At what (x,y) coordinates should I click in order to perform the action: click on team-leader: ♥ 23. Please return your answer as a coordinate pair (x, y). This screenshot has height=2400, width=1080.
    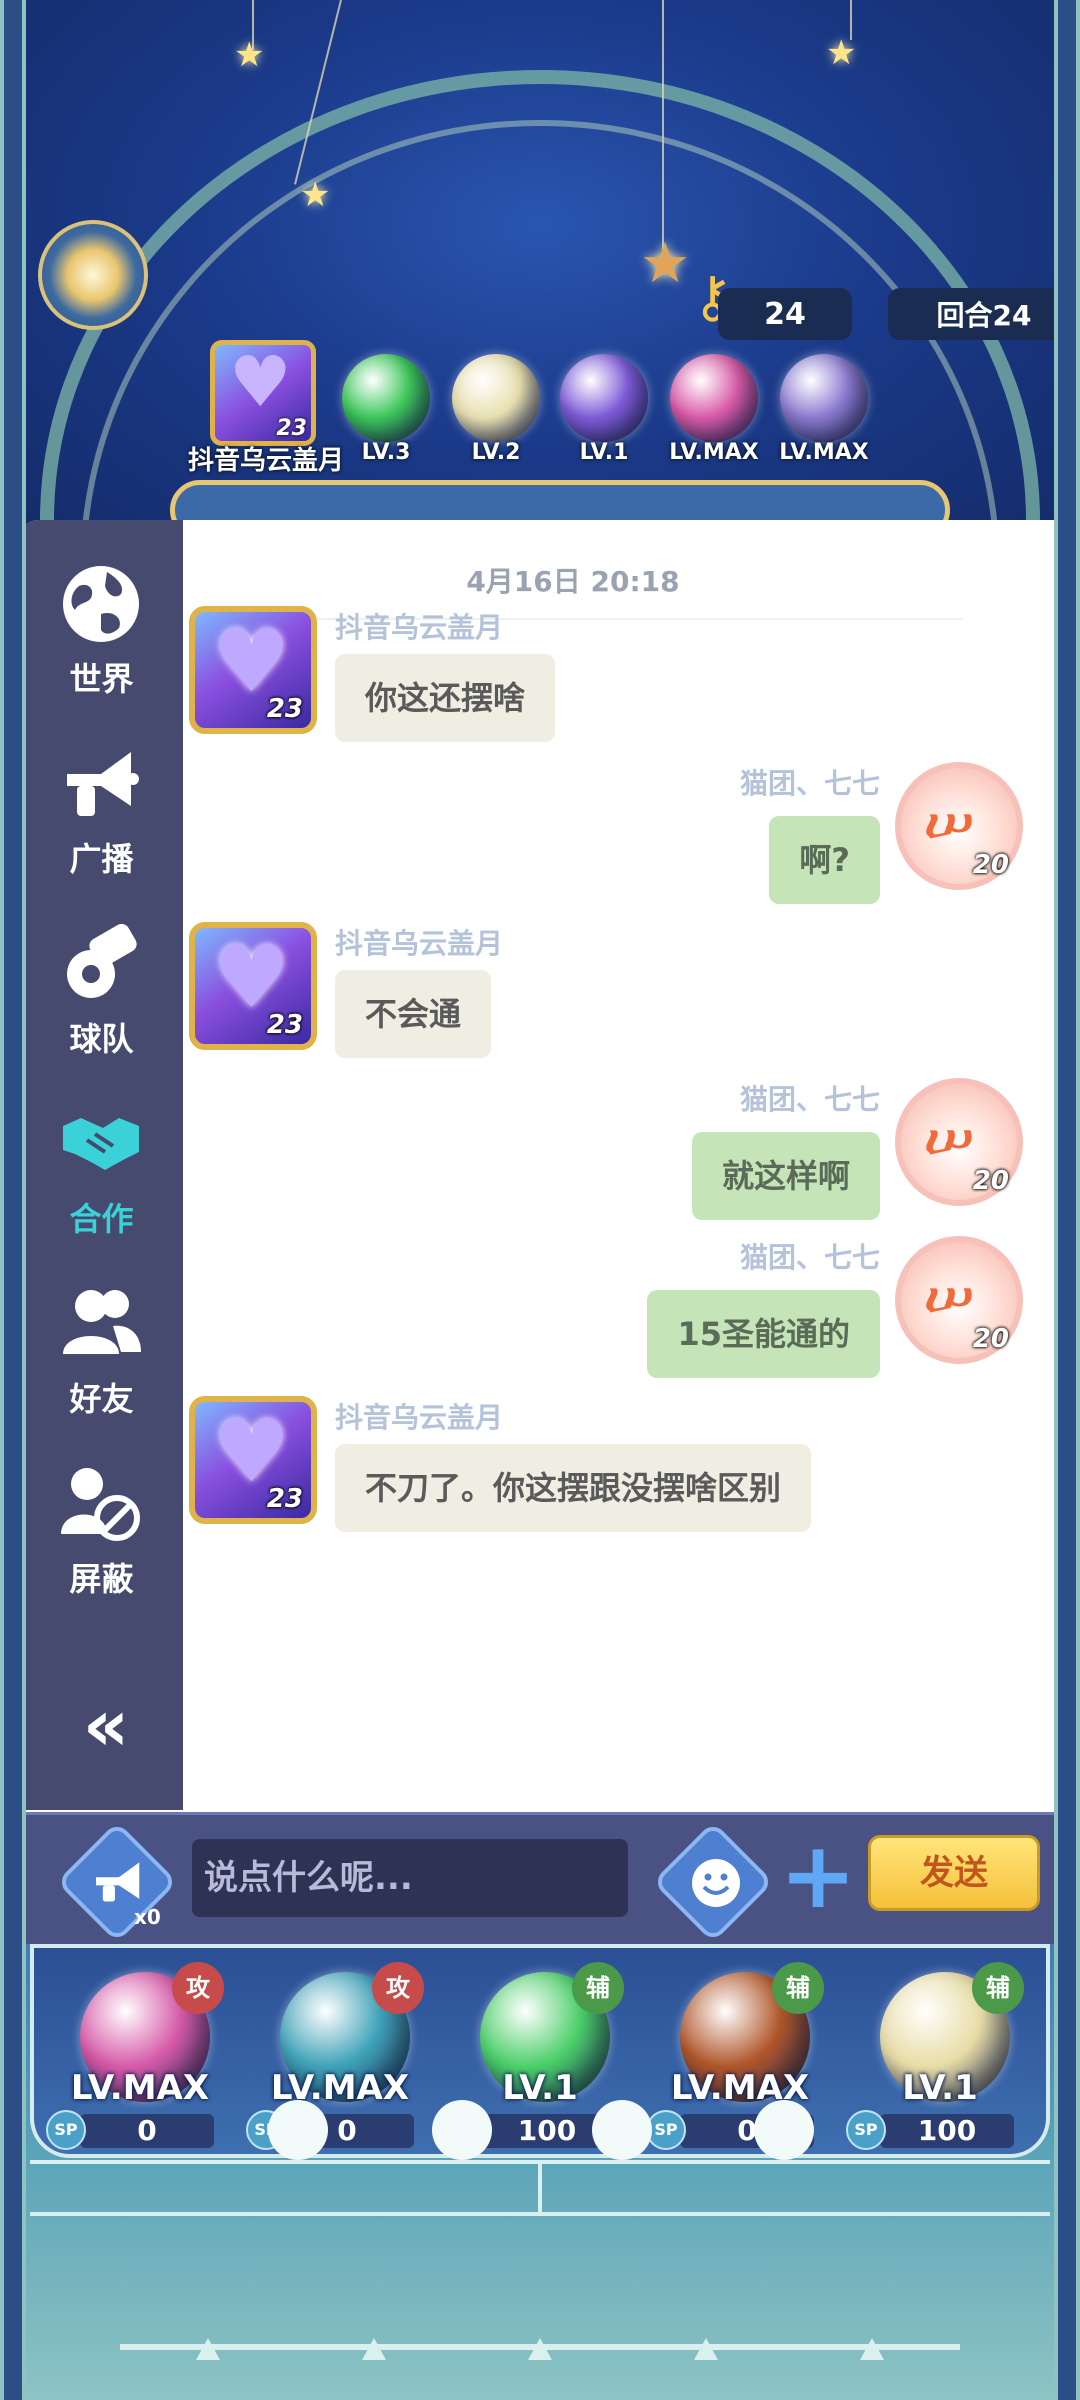
    Looking at the image, I should click on (263, 393).